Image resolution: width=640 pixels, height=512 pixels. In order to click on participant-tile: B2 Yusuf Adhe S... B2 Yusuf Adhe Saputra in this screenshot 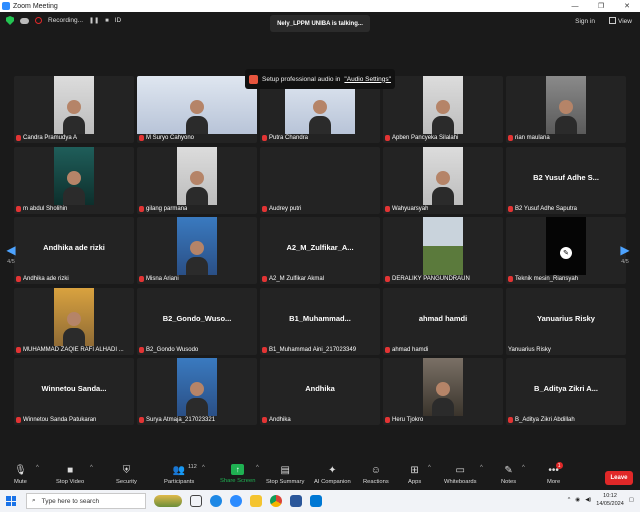, I will do `click(566, 180)`.